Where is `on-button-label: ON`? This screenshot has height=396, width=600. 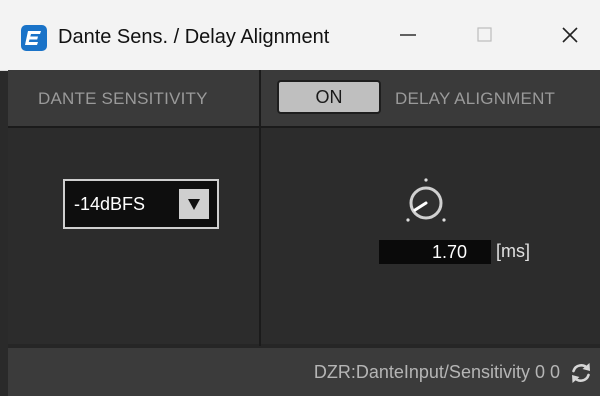
on-button-label: ON is located at coordinates (329, 96).